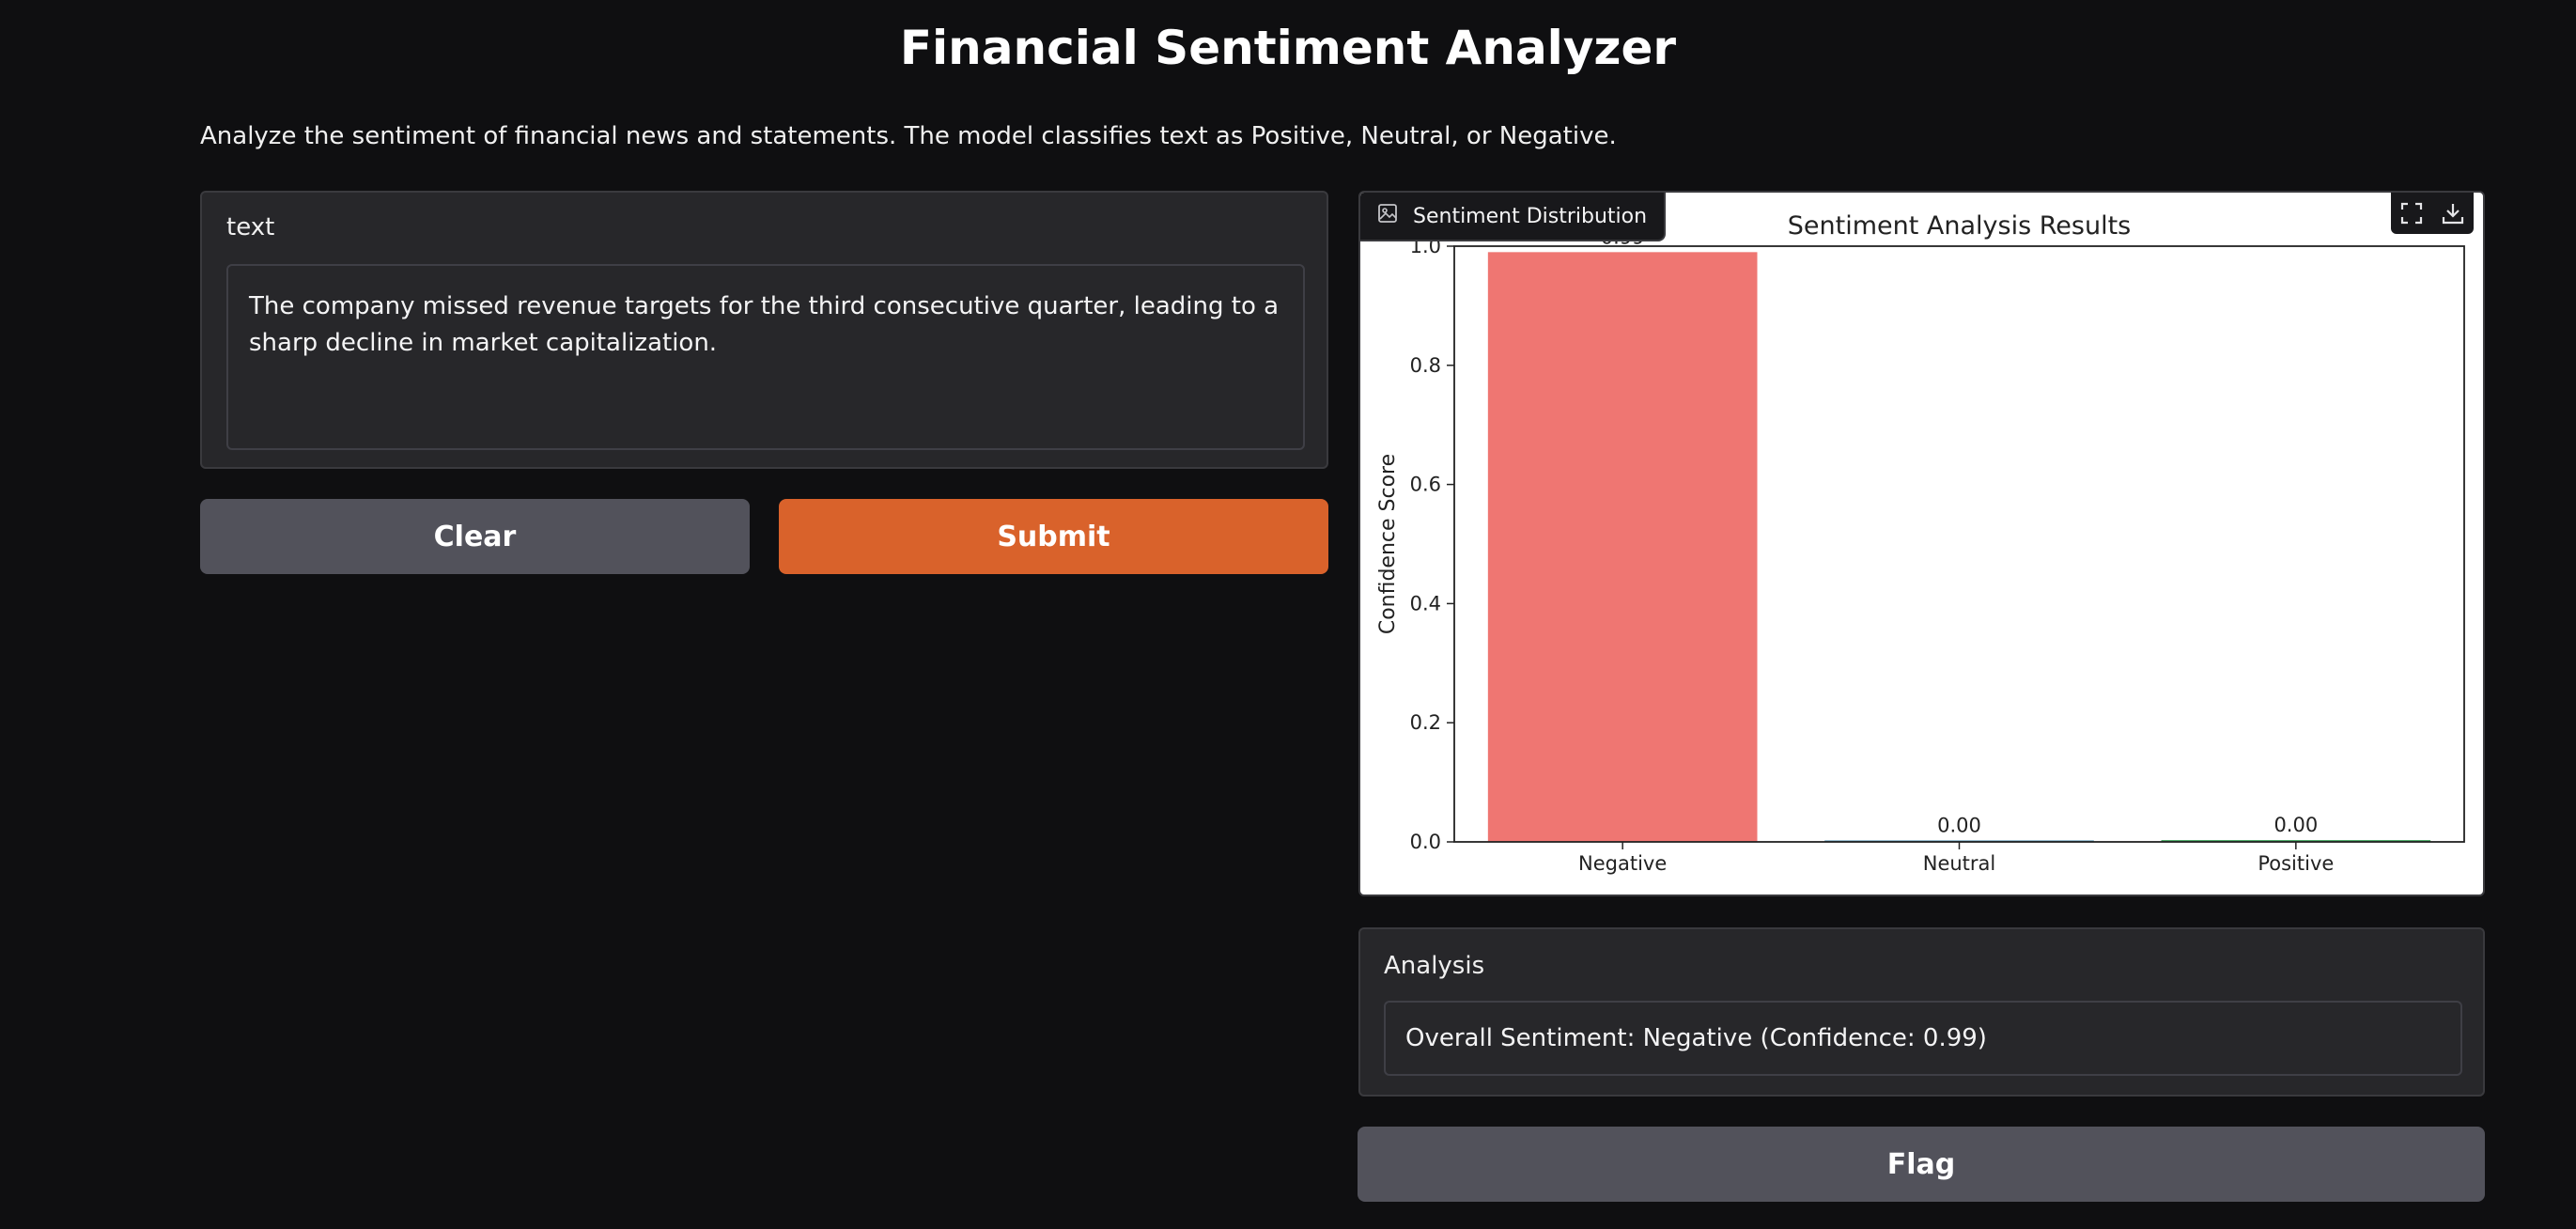 The height and width of the screenshot is (1229, 2576). What do you see at coordinates (475, 537) in the screenshot?
I see `clear-button: Clear` at bounding box center [475, 537].